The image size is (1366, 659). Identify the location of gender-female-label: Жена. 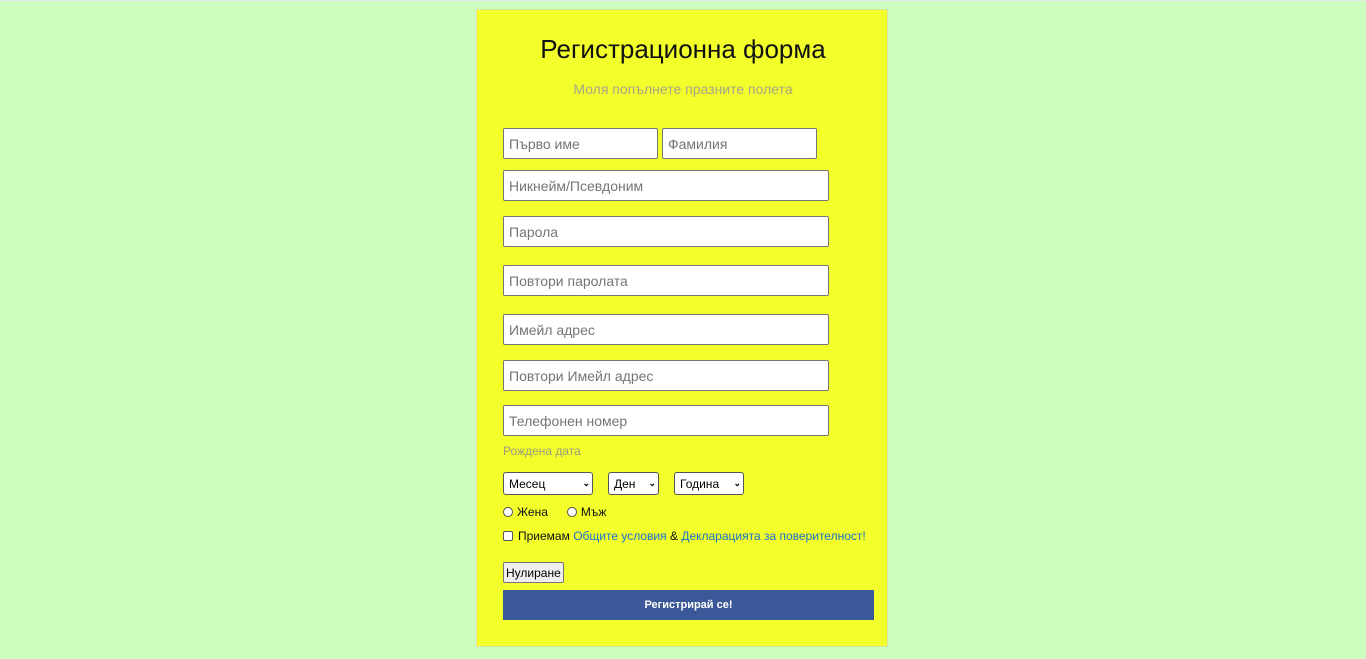
(532, 512).